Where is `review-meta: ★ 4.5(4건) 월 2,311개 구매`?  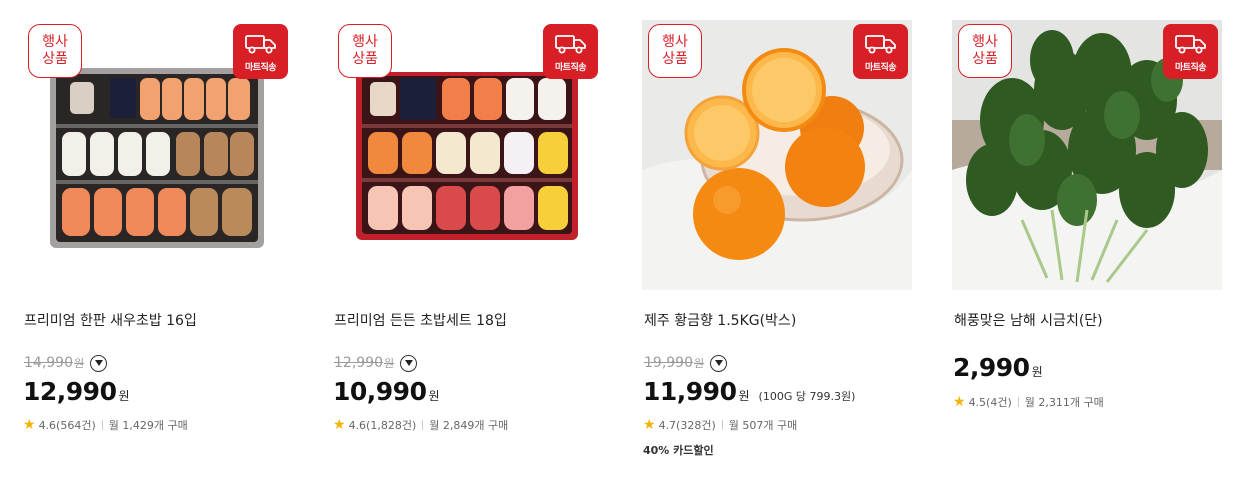
review-meta: ★ 4.5(4건) 월 2,311개 구매 is located at coordinates (1028, 402).